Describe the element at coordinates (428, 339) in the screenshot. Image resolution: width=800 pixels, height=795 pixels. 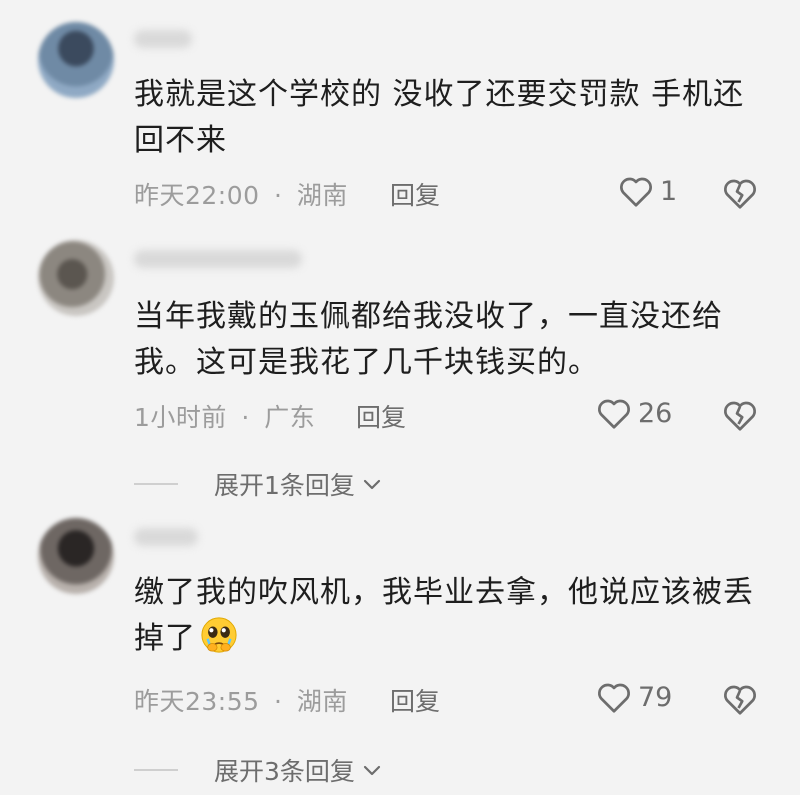
I see `comment-text: 当年我戴的玉佩都给我没收了，一直没还给我。这可是我花了几千块钱买的。` at that location.